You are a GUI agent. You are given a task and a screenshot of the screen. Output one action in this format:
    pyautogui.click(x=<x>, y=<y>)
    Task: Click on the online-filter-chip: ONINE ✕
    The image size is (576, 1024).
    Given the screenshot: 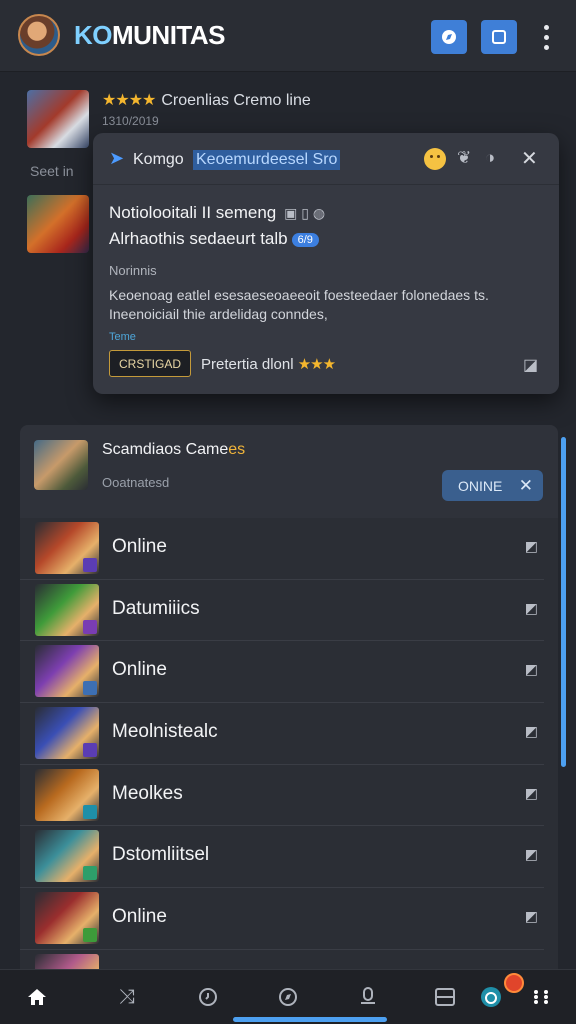 What is the action you would take?
    pyautogui.click(x=492, y=485)
    